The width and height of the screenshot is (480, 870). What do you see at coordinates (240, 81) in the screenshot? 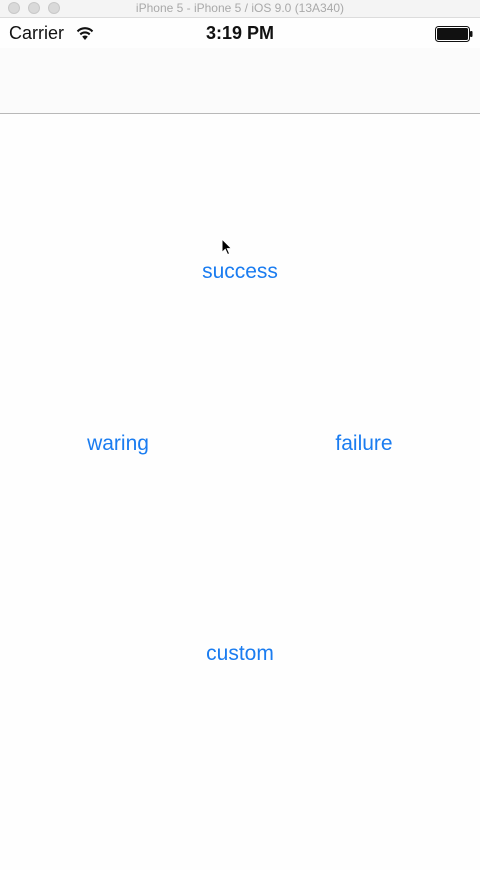
I see `navigation-bar` at bounding box center [240, 81].